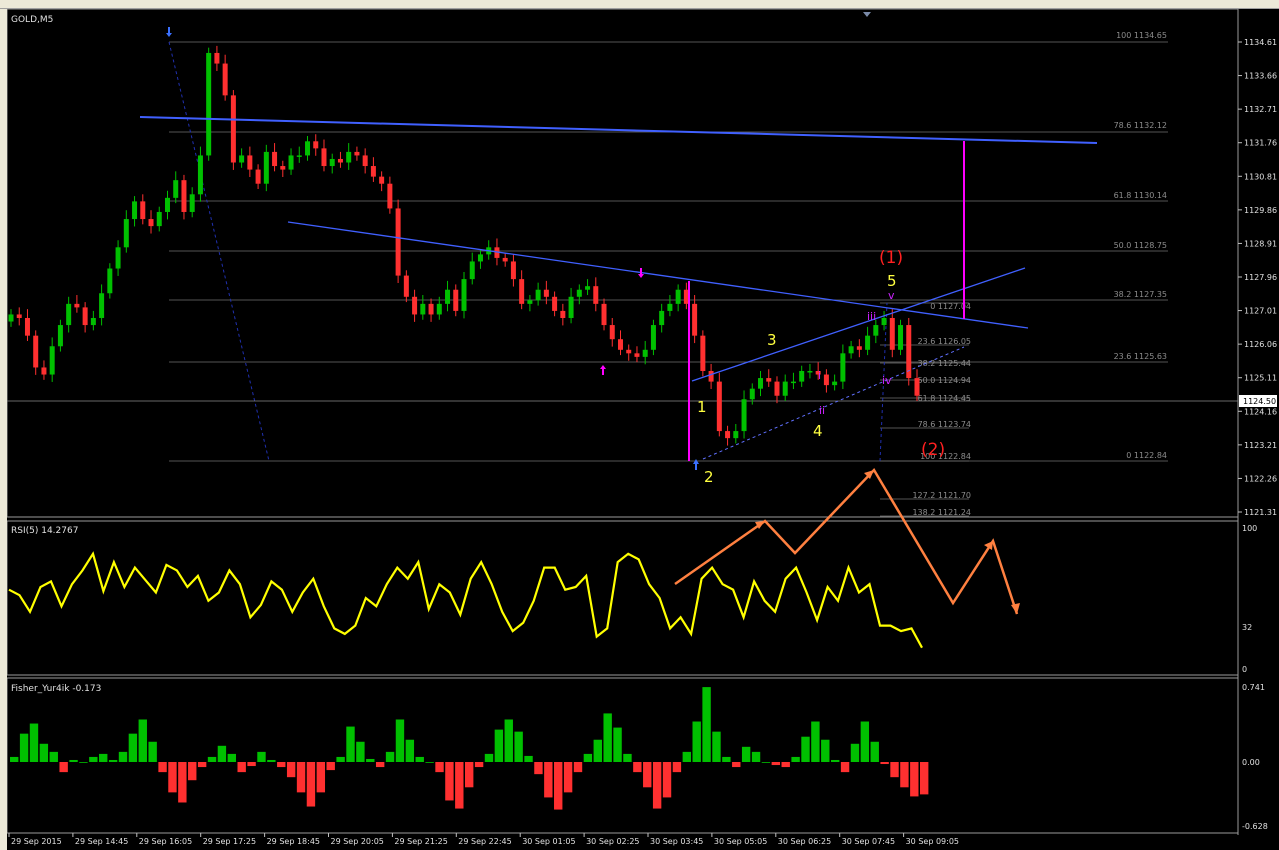  What do you see at coordinates (944, 341) in the screenshot?
I see `fib-inner-label-23-6: 23.6 1126.05` at bounding box center [944, 341].